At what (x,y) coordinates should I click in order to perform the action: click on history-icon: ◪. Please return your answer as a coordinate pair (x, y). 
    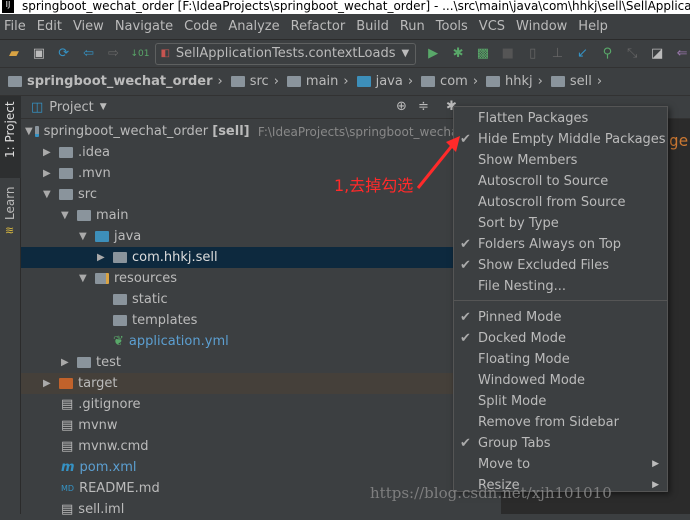
    Looking at the image, I should click on (657, 54).